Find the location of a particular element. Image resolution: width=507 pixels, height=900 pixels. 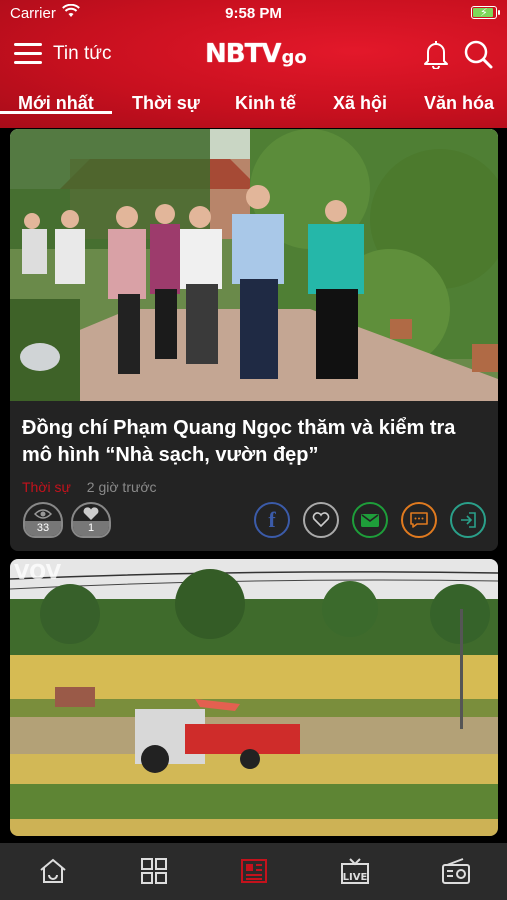

eye-icon is located at coordinates (43, 514).